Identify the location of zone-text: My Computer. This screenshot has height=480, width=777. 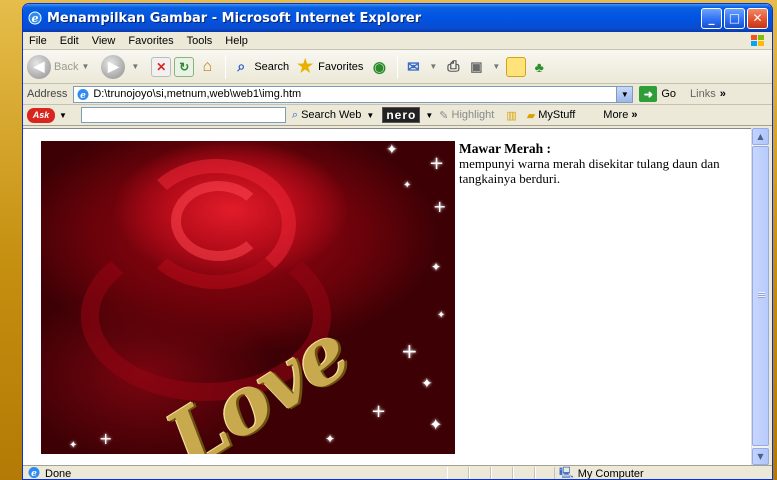
(610, 473).